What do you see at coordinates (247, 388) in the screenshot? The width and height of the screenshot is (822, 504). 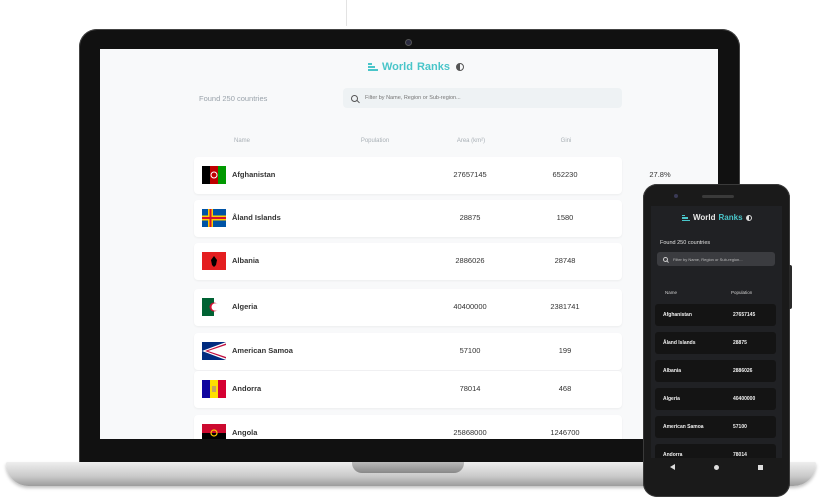 I see `country-name: Andorra` at bounding box center [247, 388].